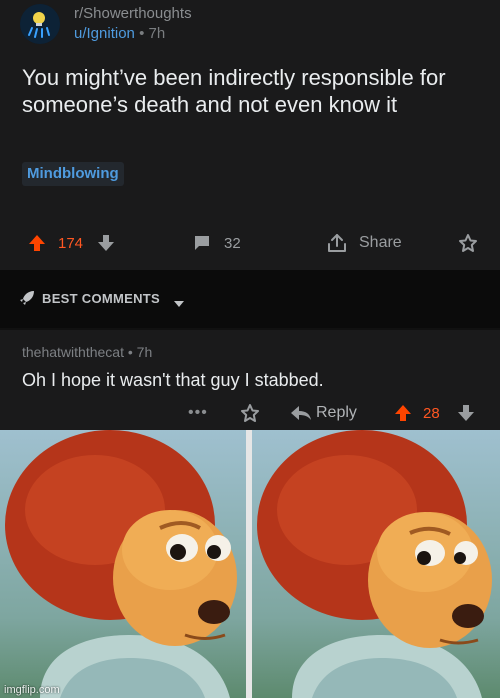  I want to click on comment-score: 28, so click(431, 413).